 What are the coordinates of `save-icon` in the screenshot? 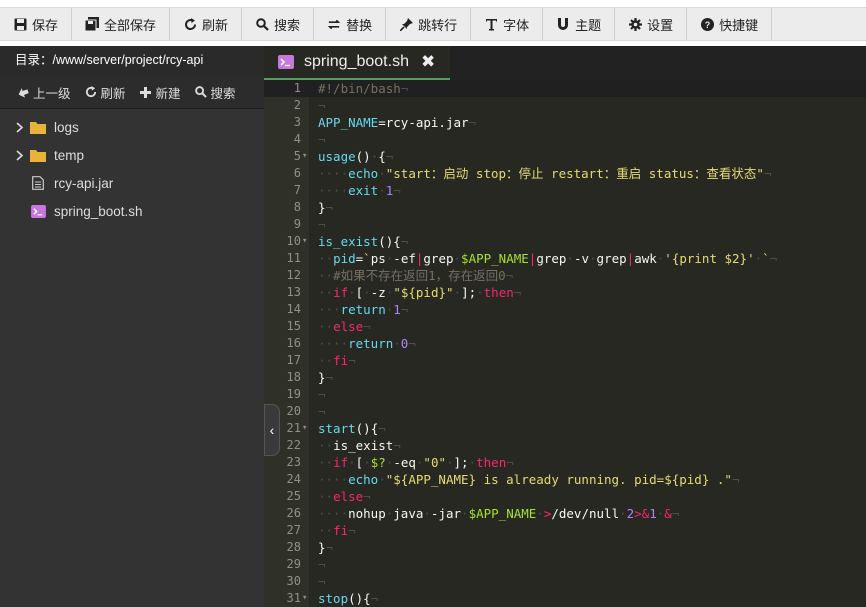 It's located at (20, 24).